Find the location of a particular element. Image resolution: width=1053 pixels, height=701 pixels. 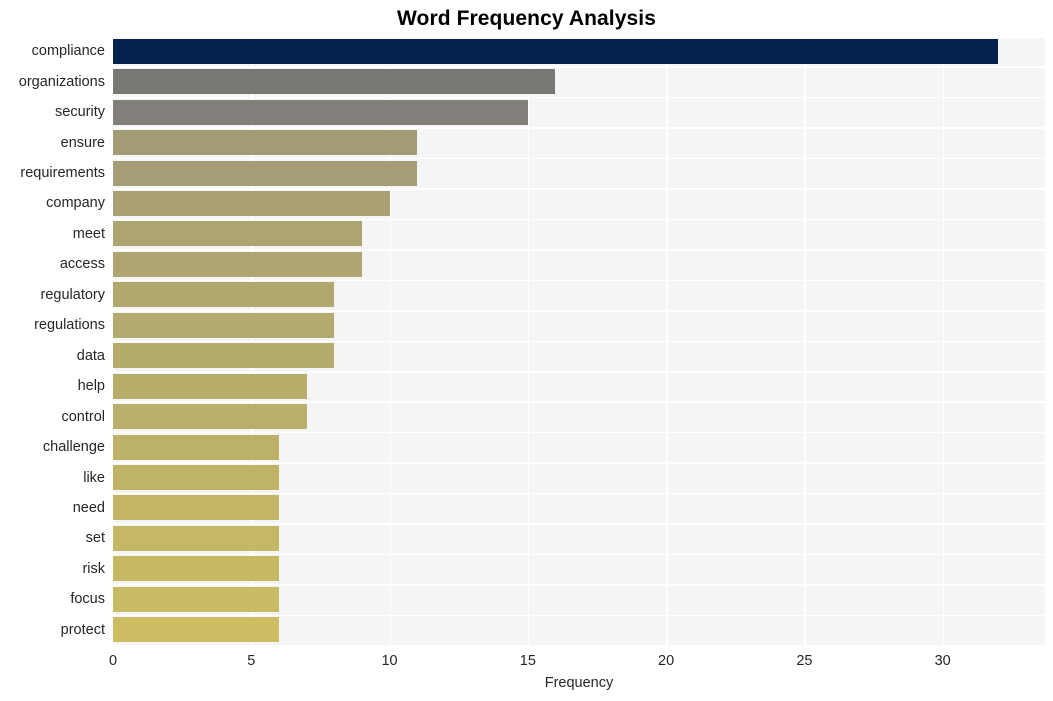

chart-title: Word Frequency Analysis is located at coordinates (526, 18).